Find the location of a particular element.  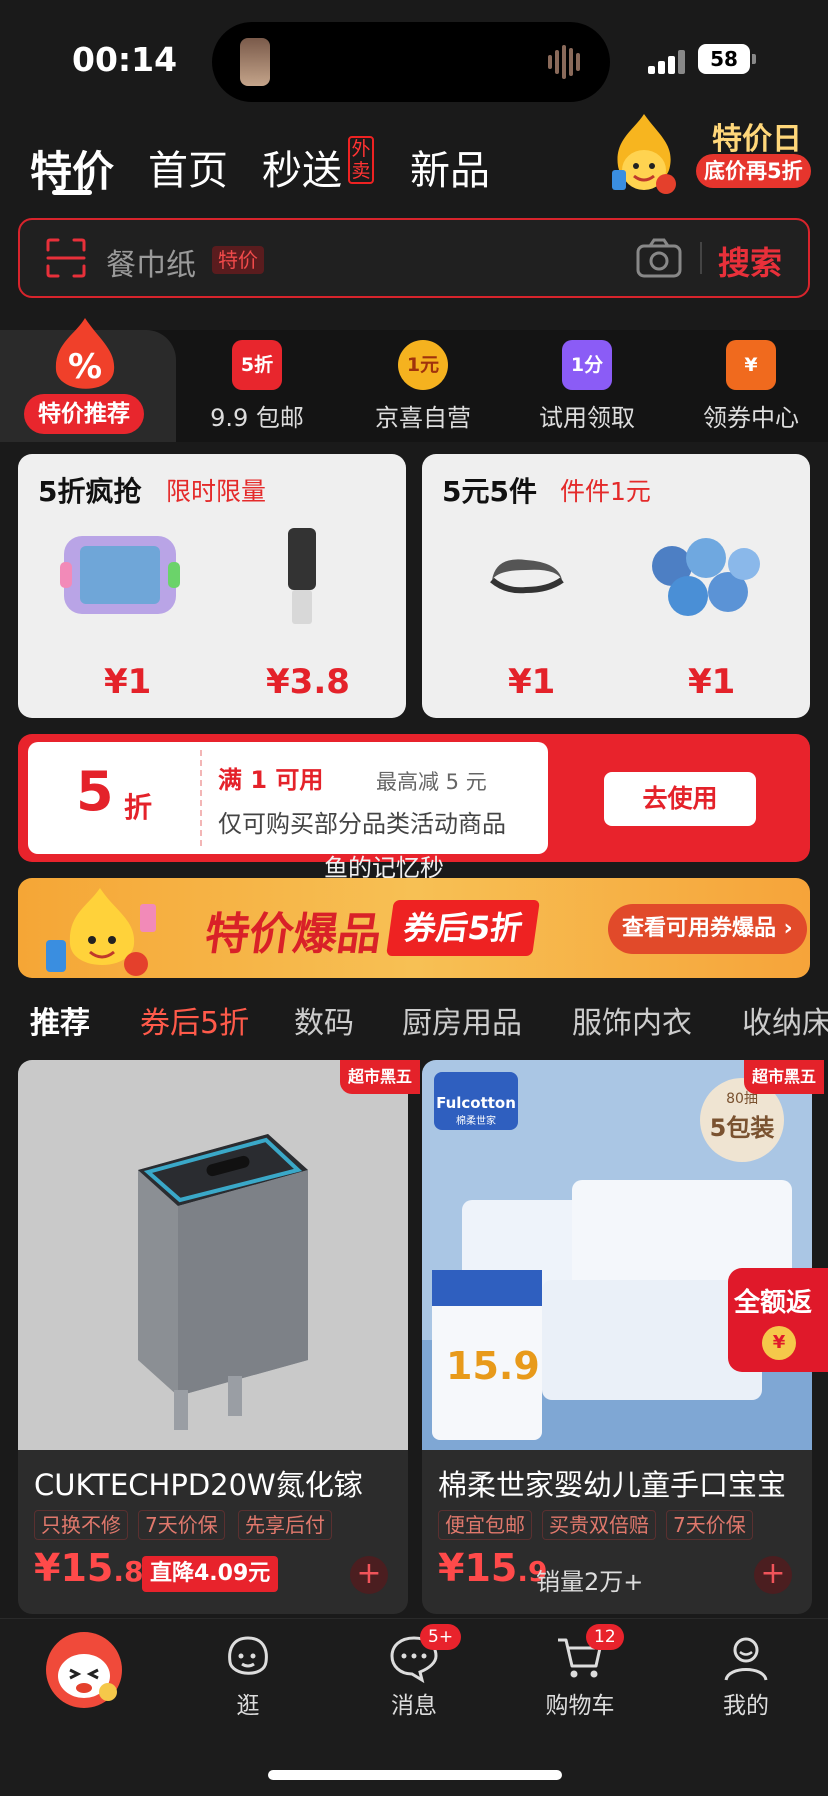

flame-percent-icon: % is located at coordinates (85, 359).